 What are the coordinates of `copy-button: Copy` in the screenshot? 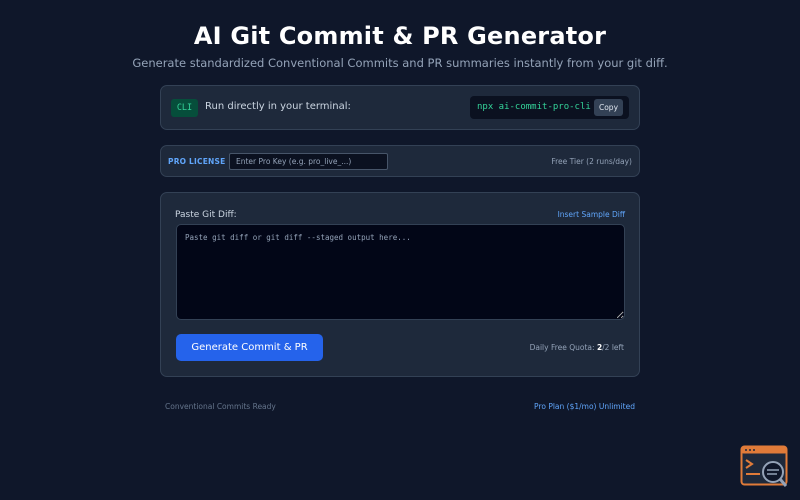 It's located at (608, 107).